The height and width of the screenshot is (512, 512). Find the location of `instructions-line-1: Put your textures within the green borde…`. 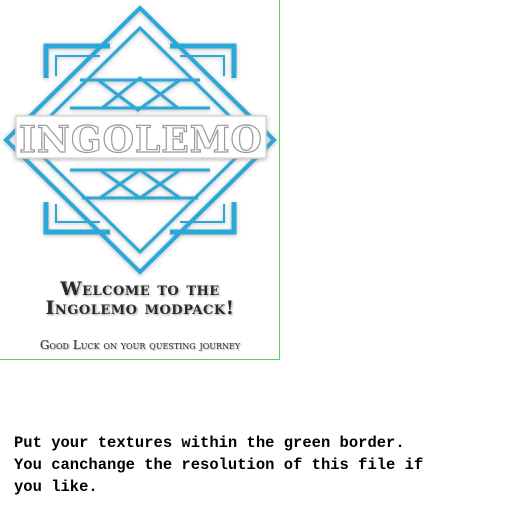

instructions-line-1: Put your textures within the green borde… is located at coordinates (209, 443).